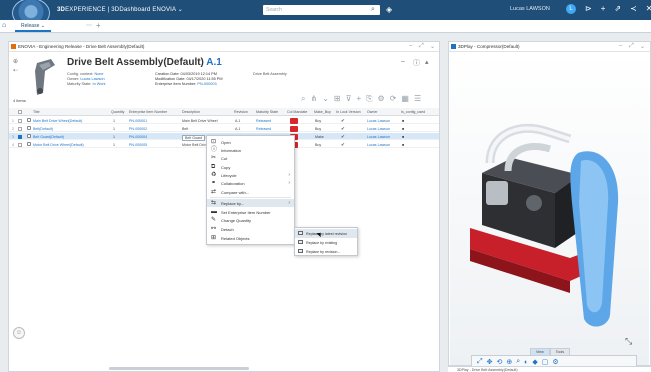  Describe the element at coordinates (250, 183) in the screenshot. I see `menu-item-collaboration: ⚭ Collaboration ›` at that location.